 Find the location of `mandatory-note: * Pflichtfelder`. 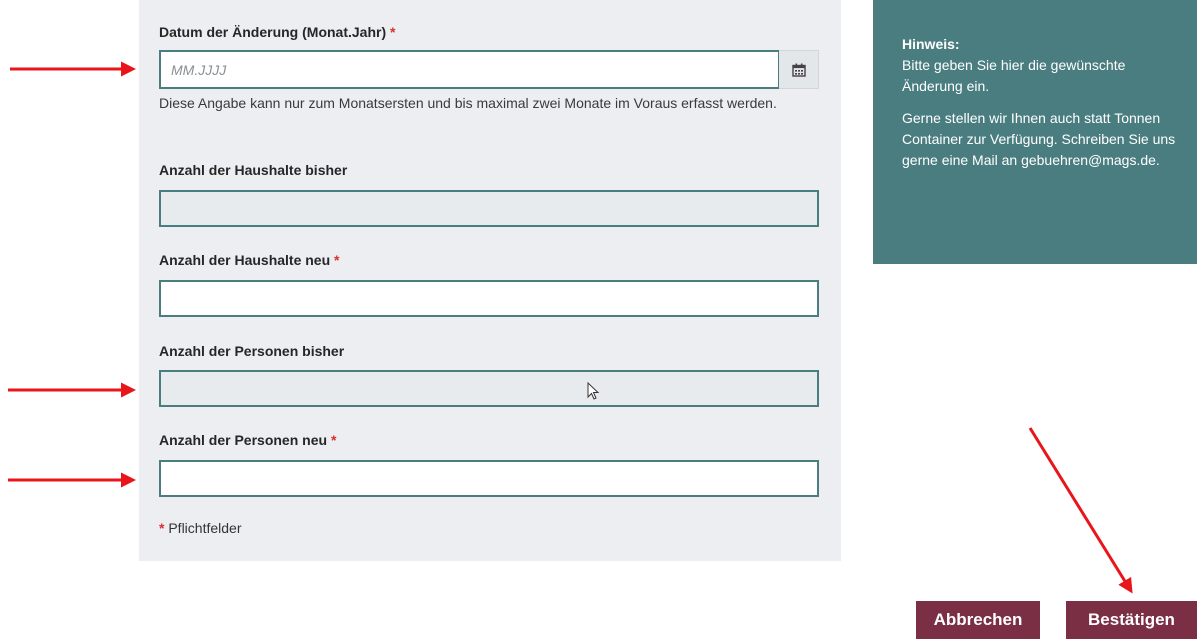

mandatory-note: * Pflichtfelder is located at coordinates (200, 528).